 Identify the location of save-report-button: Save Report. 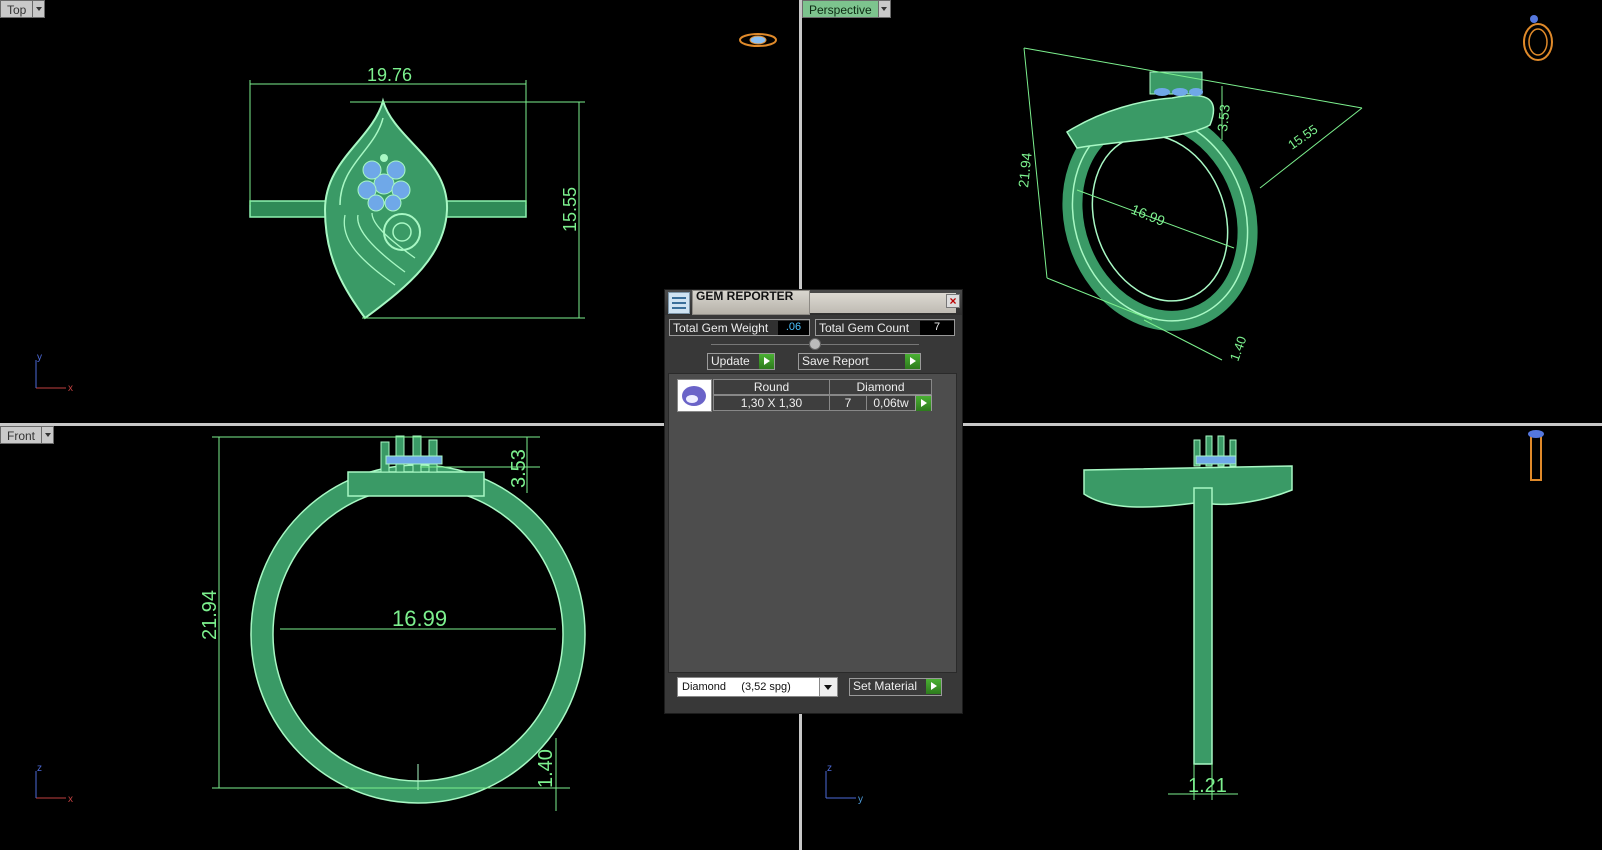
(859, 361).